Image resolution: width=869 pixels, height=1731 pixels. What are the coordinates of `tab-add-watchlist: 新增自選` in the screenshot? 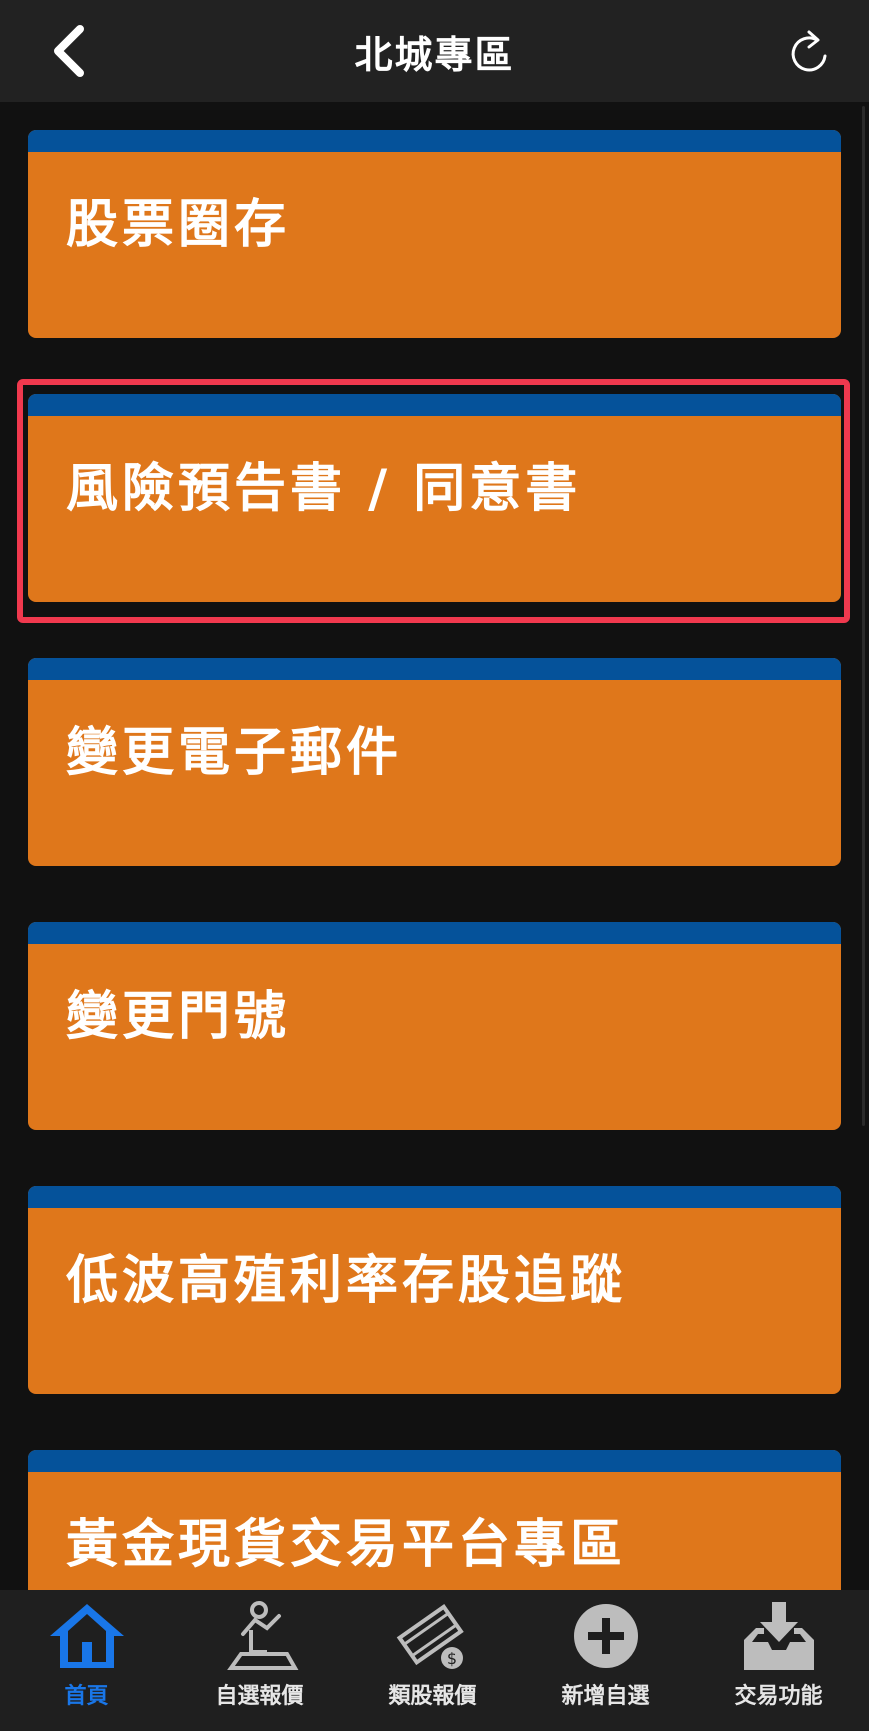 It's located at (605, 1660).